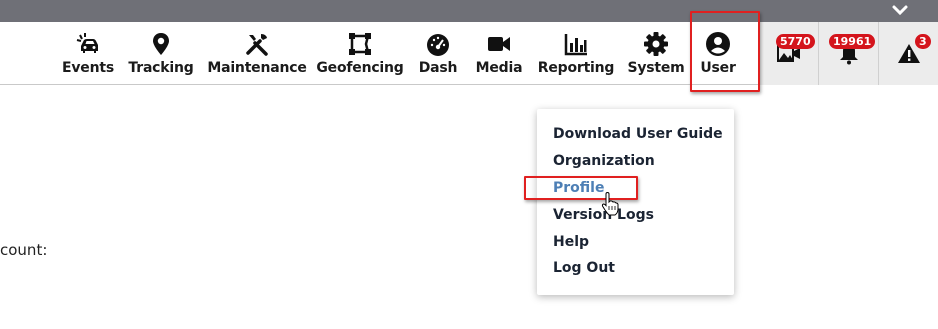 The image size is (938, 329). I want to click on menu-item-log-out: Log Out, so click(584, 268).